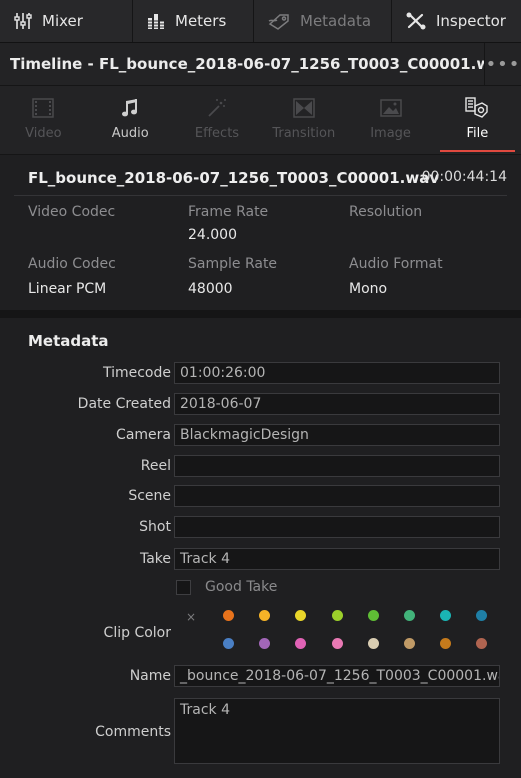  I want to click on video-codec-label: Video Codec, so click(72, 212).